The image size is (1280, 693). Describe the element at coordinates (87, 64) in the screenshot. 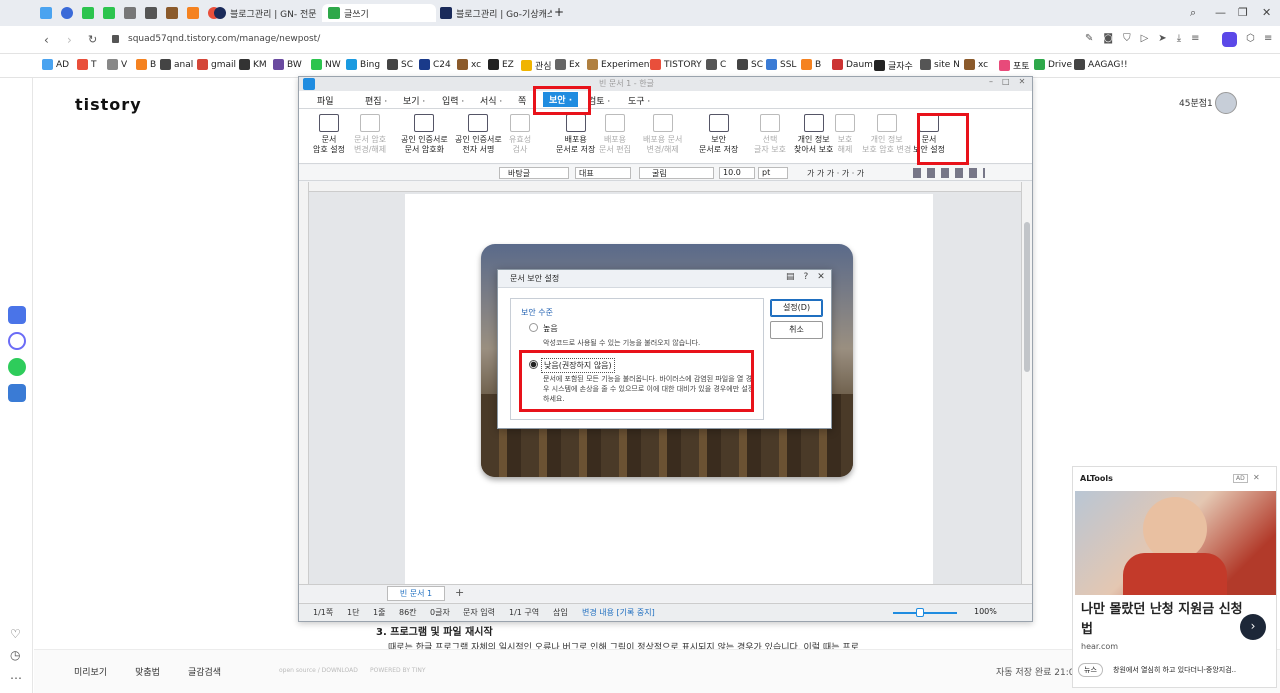

I see `bookmark-item: T` at that location.